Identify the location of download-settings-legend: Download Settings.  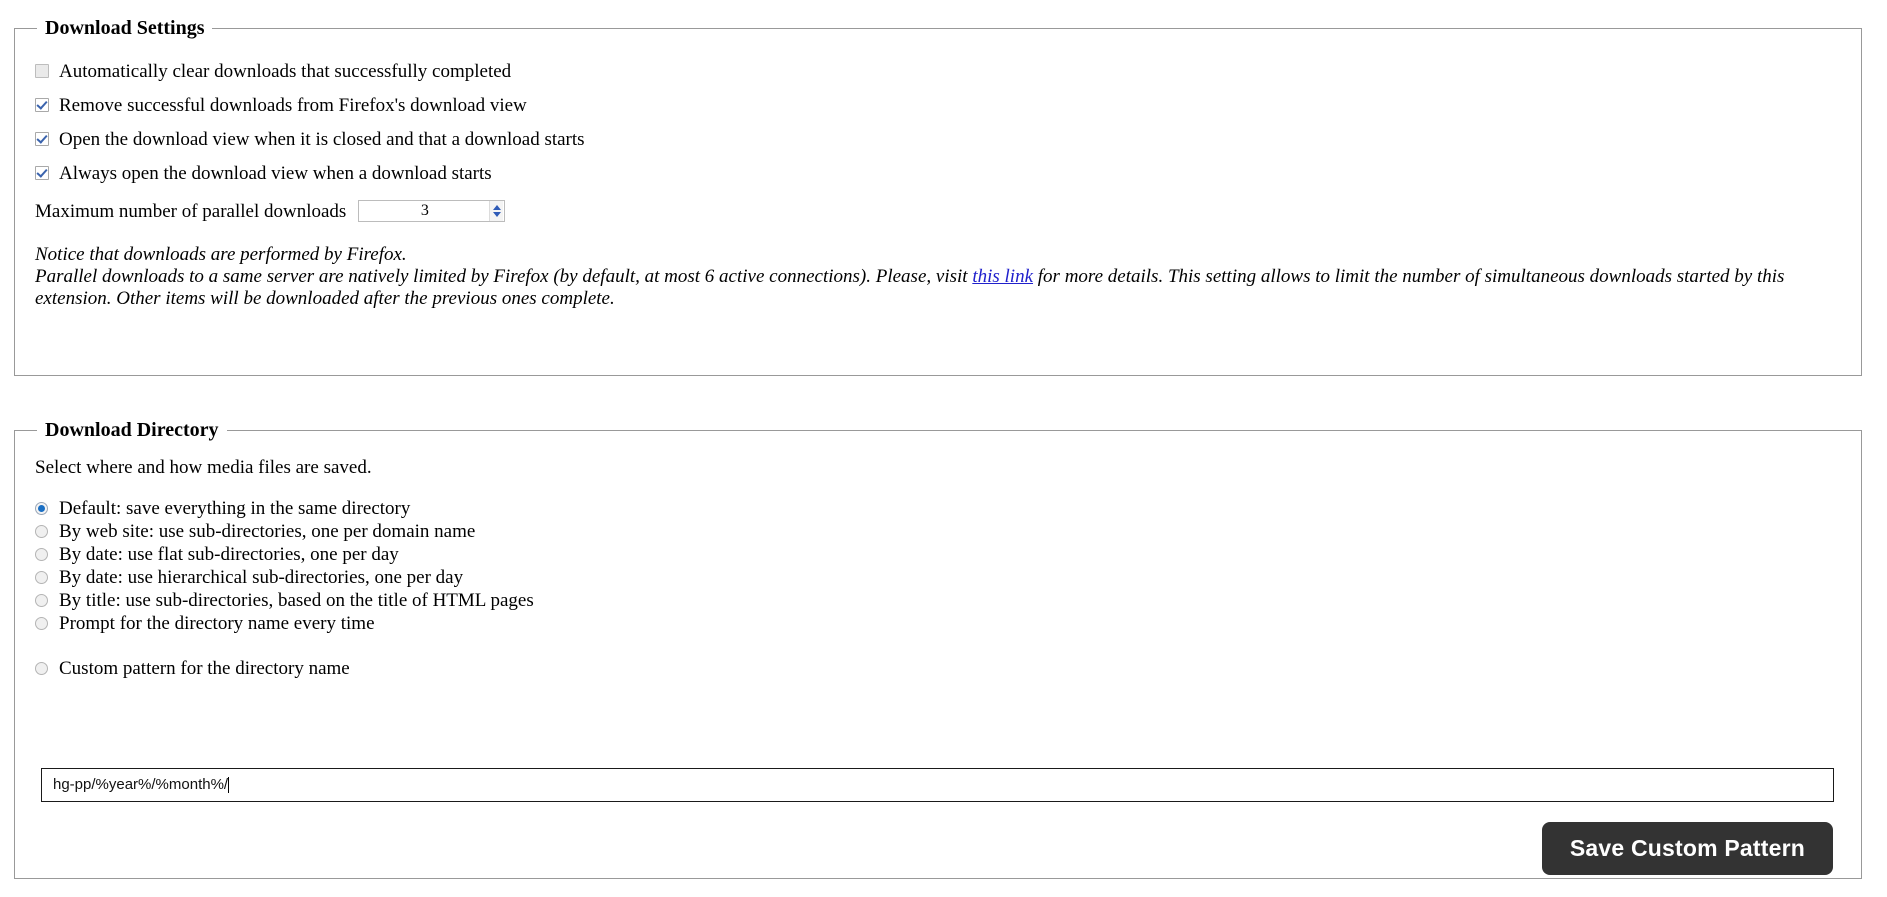
(125, 28).